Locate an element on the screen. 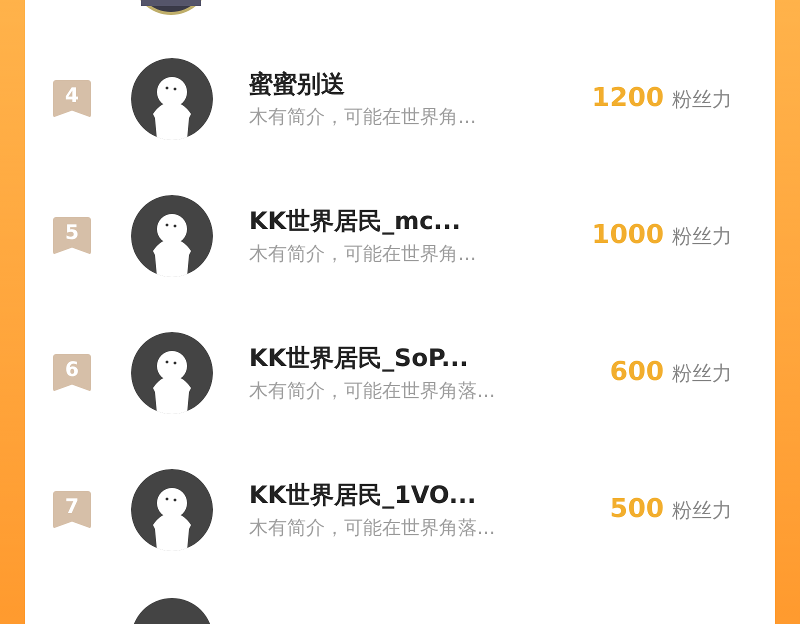 This screenshot has height=624, width=800. rank-badge: 6 is located at coordinates (72, 373).